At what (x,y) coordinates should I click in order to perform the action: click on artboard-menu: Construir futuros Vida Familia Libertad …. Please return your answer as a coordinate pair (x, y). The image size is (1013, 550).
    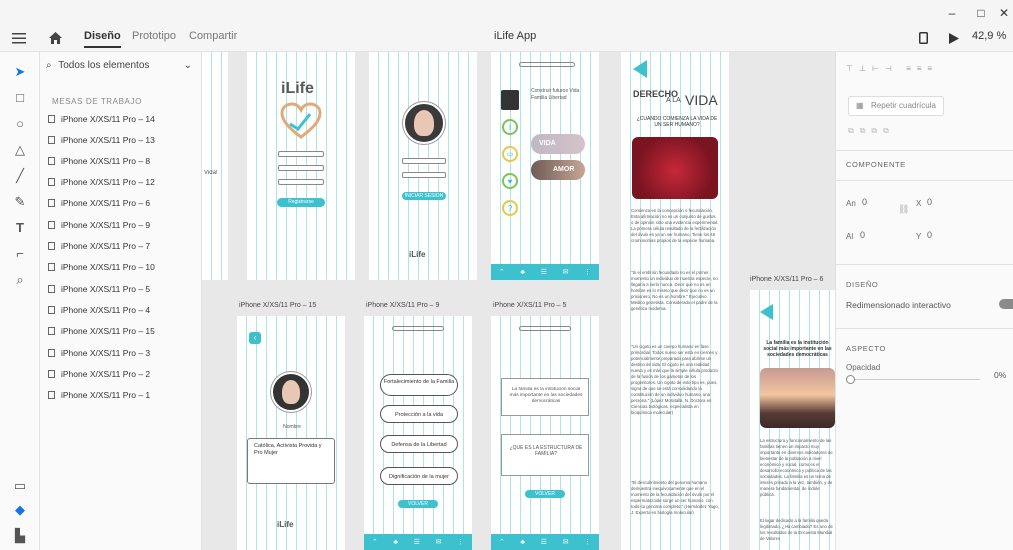
    Looking at the image, I should click on (545, 166).